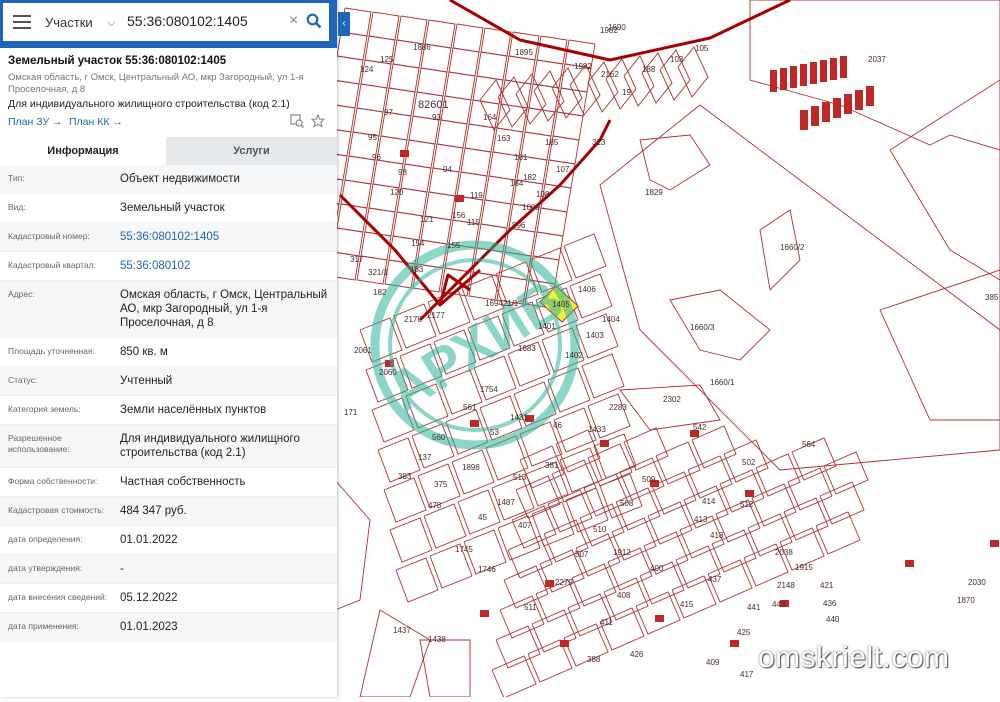 Image resolution: width=1000 pixels, height=702 pixels. Describe the element at coordinates (435, 505) in the screenshot. I see `parcel-number-label: 478` at that location.